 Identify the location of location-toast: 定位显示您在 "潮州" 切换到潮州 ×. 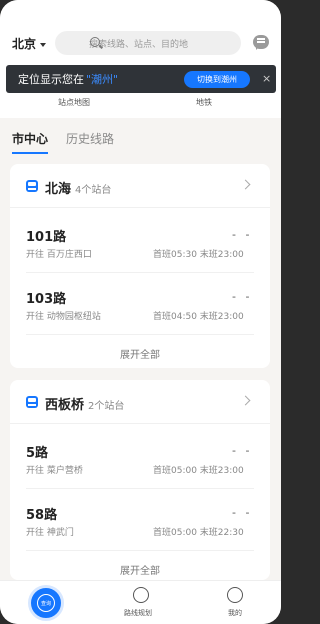
(141, 79).